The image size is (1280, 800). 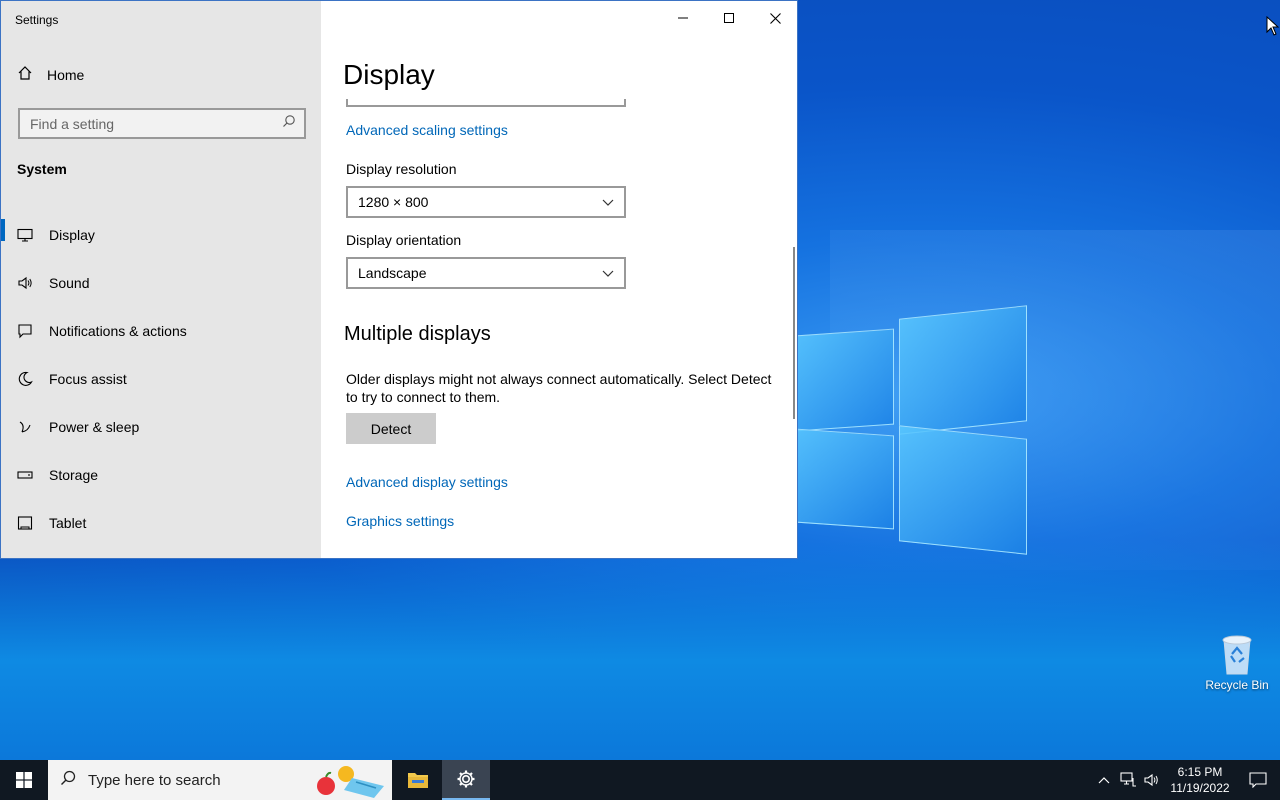 What do you see at coordinates (794, 333) in the screenshot?
I see `content-scrollbar` at bounding box center [794, 333].